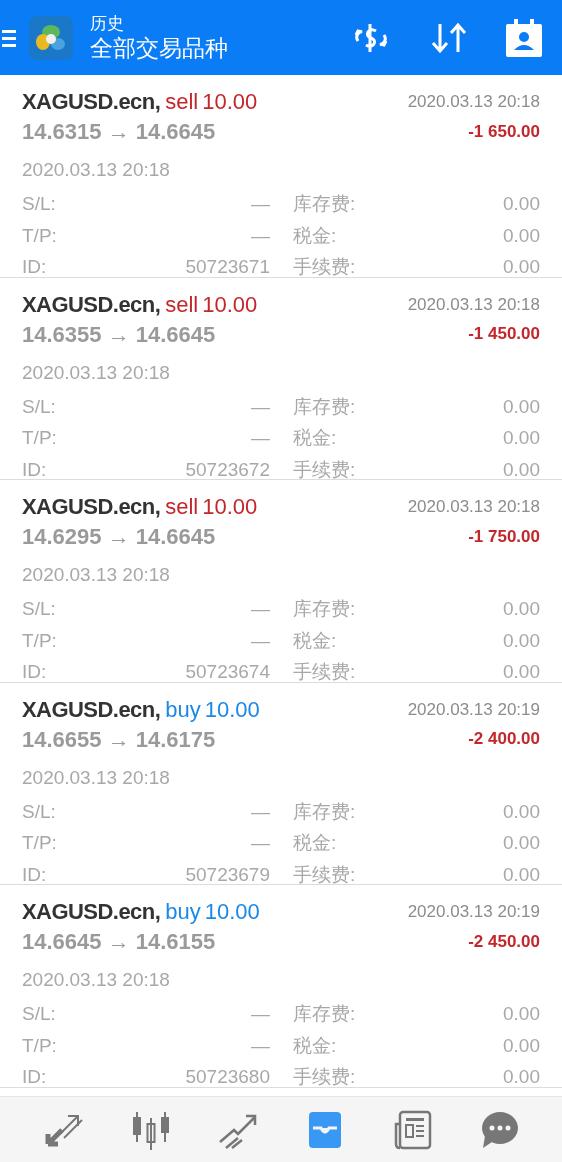 The width and height of the screenshot is (562, 1162). Describe the element at coordinates (9, 37) in the screenshot. I see `menu-icon` at that location.